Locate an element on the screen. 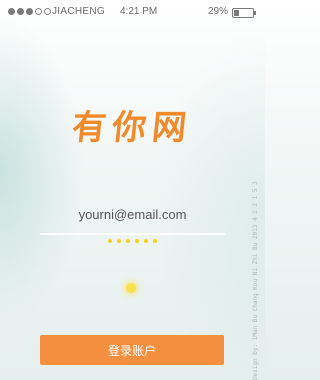 This screenshot has height=380, width=320. login-button: 登录账户 is located at coordinates (132, 350).